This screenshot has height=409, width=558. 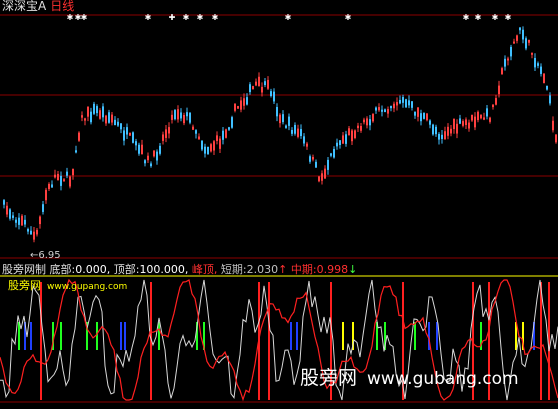 I want to click on bottom-label: 底部:, so click(x=62, y=269).